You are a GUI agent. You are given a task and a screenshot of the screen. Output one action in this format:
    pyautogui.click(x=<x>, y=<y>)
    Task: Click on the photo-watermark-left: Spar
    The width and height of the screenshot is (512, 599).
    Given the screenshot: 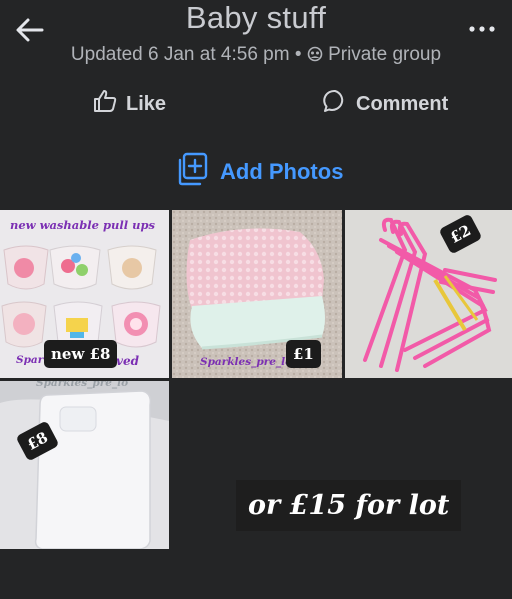 What is the action you would take?
    pyautogui.click(x=30, y=360)
    